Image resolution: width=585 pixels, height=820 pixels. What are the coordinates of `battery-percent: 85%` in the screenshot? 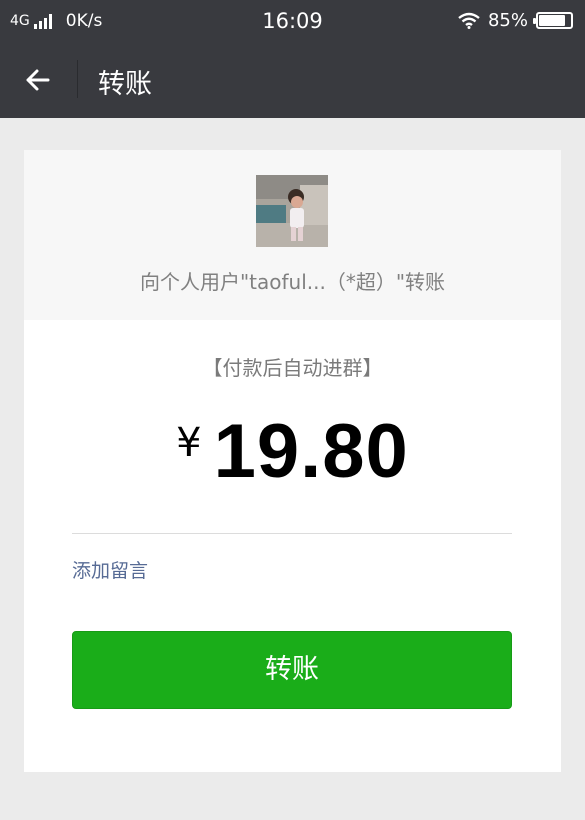 It's located at (507, 20).